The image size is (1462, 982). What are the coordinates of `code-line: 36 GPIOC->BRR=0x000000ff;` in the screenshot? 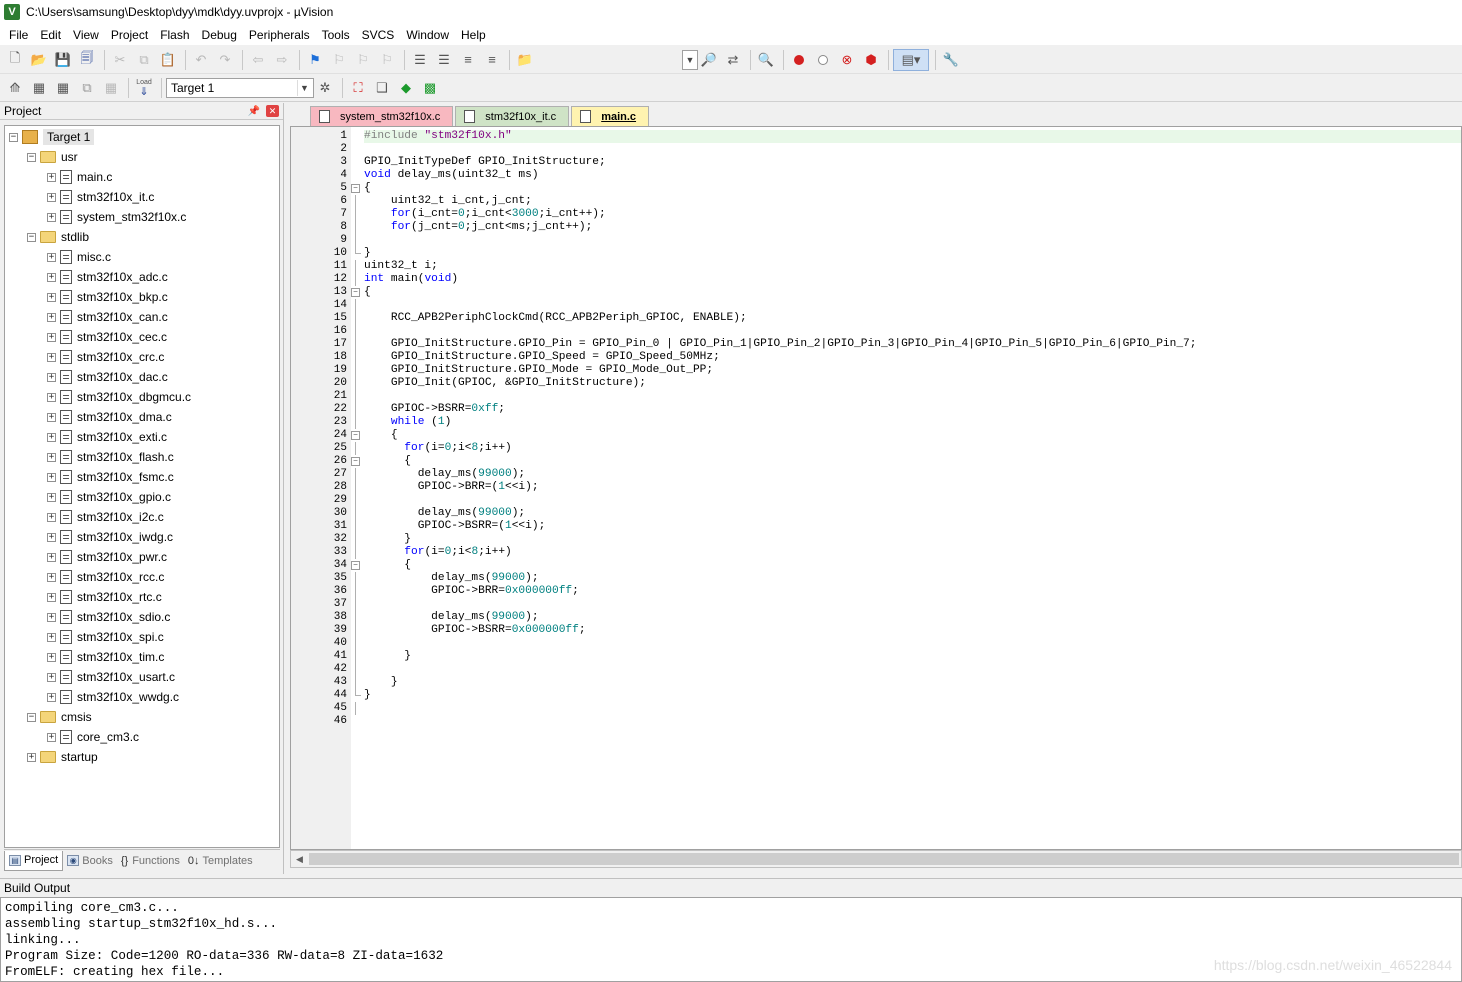 It's located at (897, 591).